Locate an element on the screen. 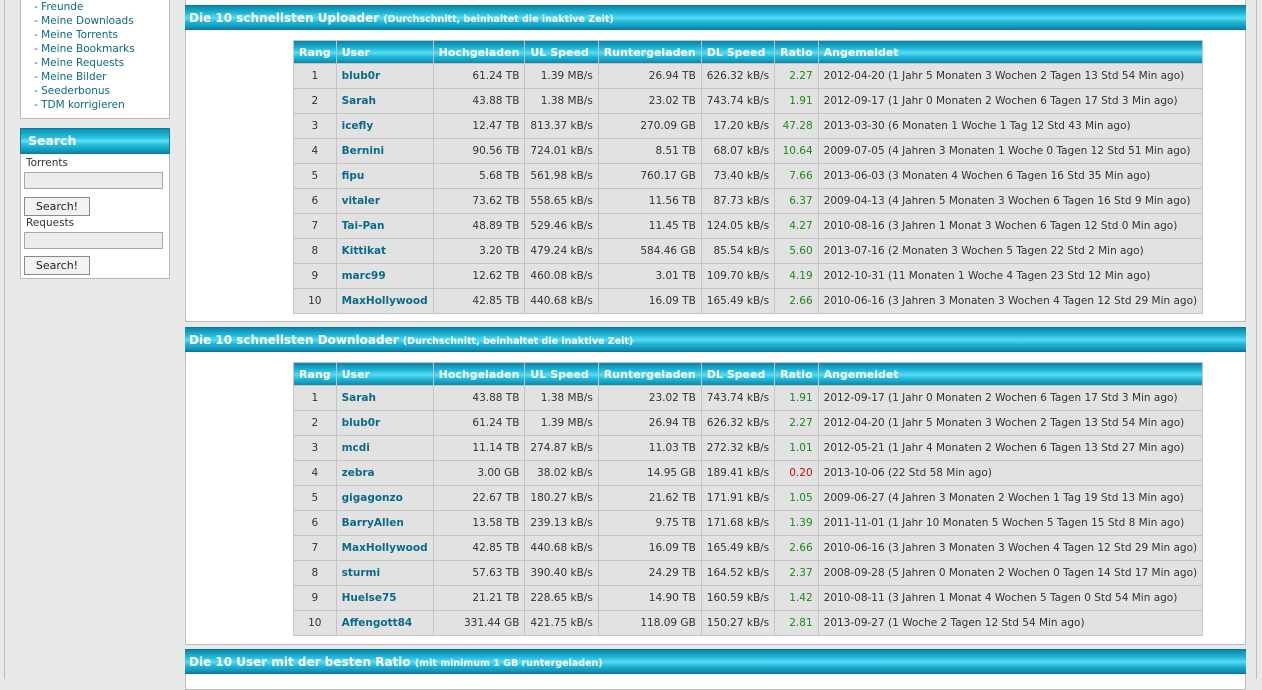 The width and height of the screenshot is (1262, 690). menu-item: - Meine Bookmarks is located at coordinates (84, 49).